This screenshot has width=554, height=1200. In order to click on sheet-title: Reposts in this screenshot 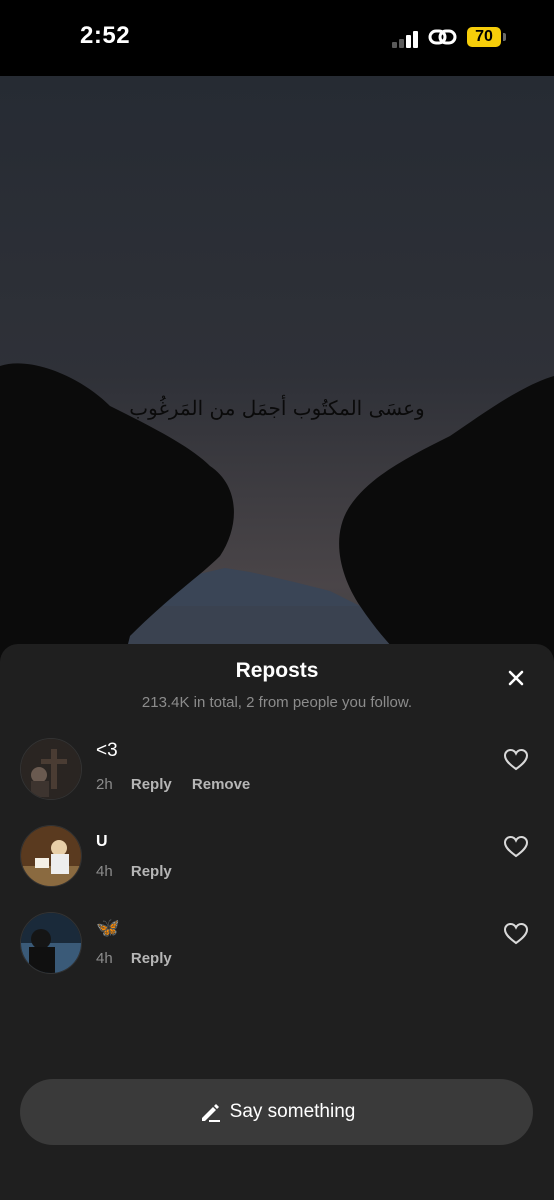, I will do `click(277, 670)`.